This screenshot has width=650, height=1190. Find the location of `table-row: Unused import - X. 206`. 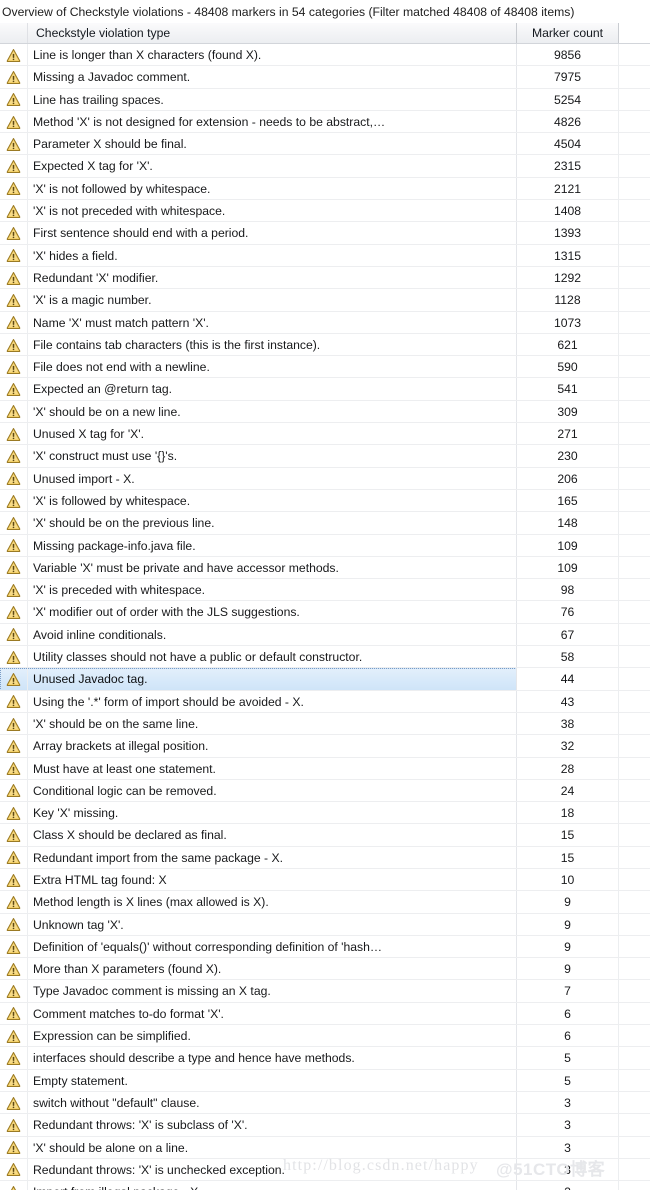

table-row: Unused import - X. 206 is located at coordinates (325, 478).